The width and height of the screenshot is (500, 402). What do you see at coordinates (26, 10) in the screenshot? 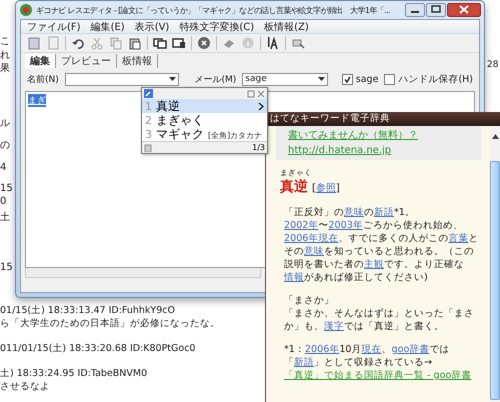
I see `app-icon` at bounding box center [26, 10].